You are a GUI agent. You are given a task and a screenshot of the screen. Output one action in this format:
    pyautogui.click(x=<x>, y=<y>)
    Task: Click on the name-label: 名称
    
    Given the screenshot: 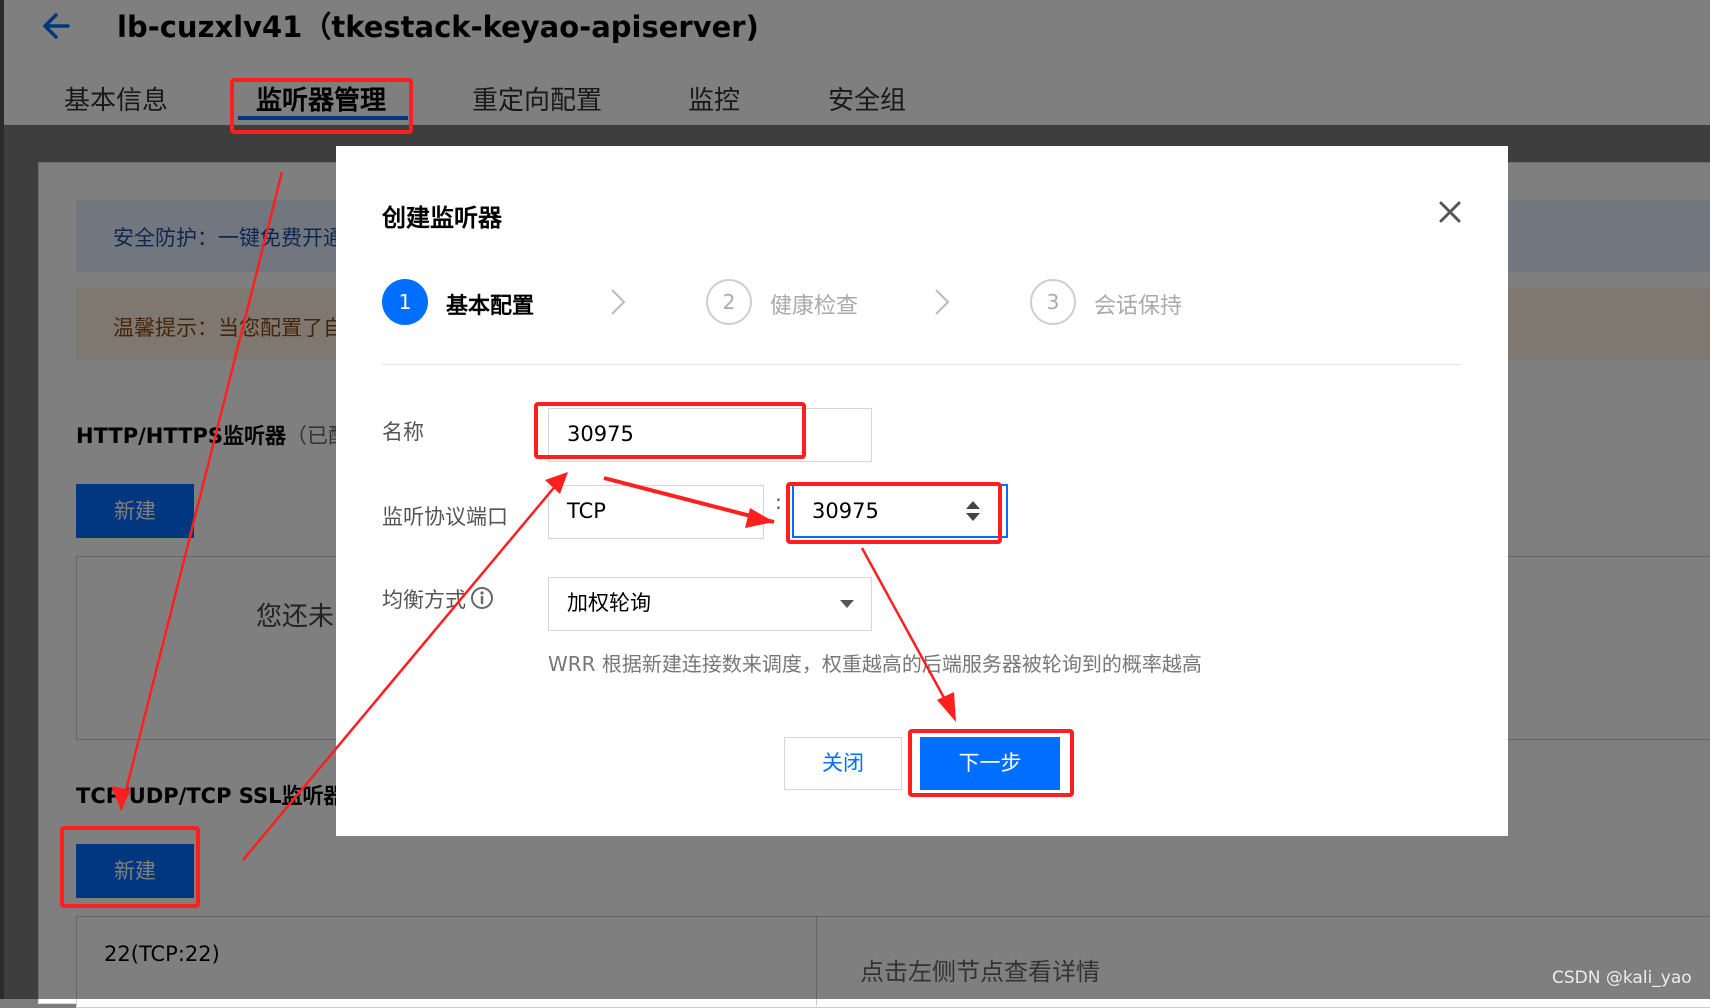 What is the action you would take?
    pyautogui.click(x=403, y=432)
    